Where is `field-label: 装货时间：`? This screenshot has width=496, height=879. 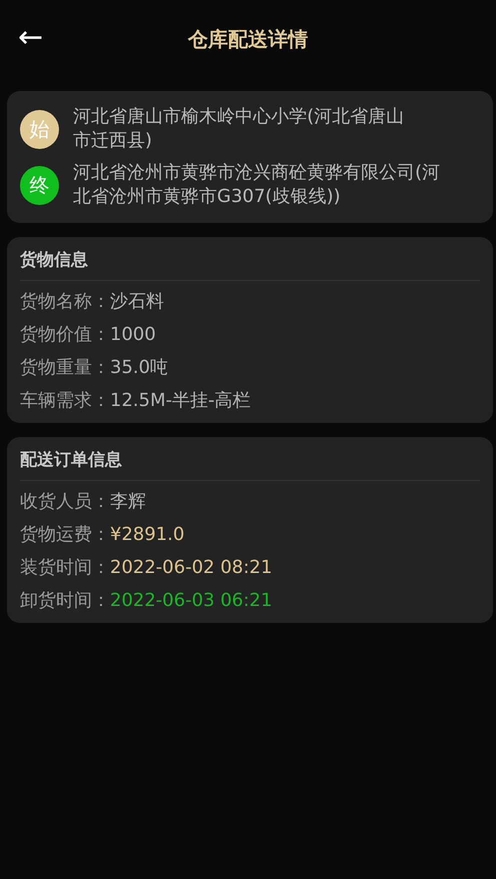
field-label: 装货时间： is located at coordinates (65, 568).